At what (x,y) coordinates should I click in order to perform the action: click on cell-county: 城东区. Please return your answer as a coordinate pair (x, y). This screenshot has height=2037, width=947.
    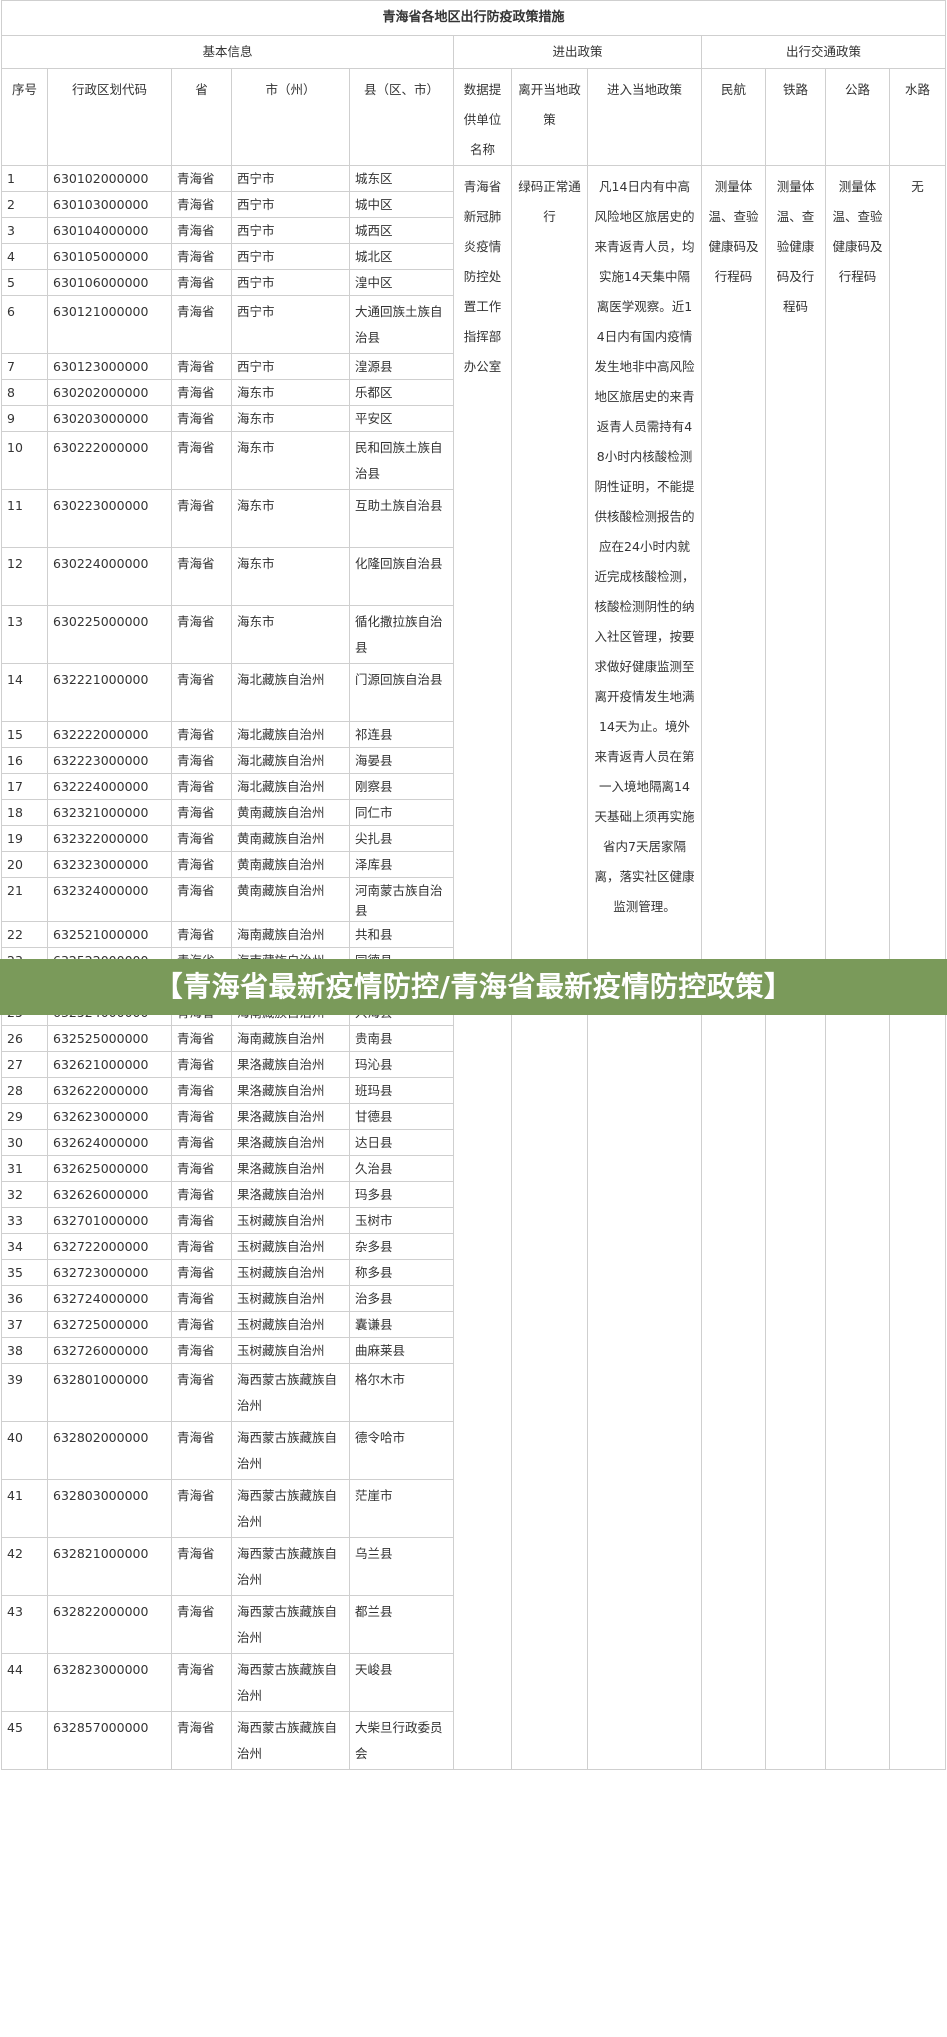
    Looking at the image, I should click on (401, 178).